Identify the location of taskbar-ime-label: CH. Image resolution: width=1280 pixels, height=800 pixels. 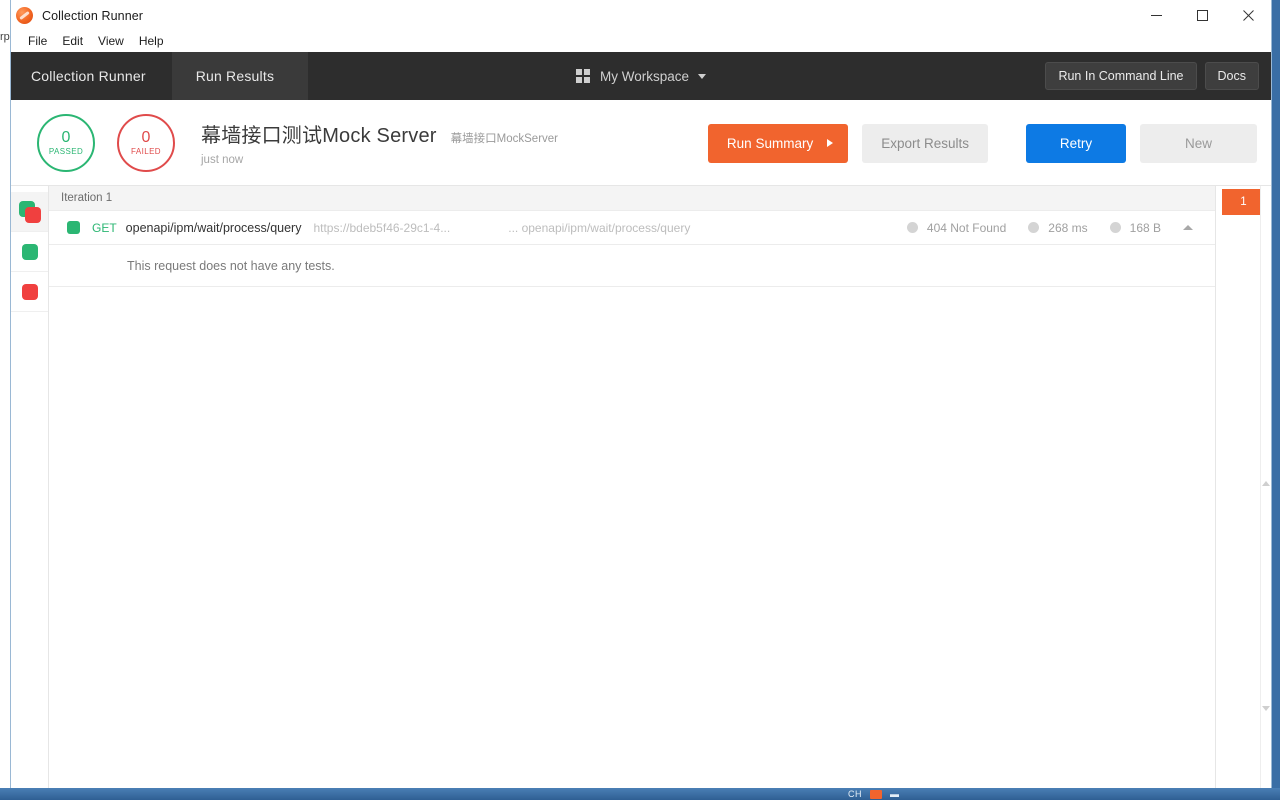
(855, 794).